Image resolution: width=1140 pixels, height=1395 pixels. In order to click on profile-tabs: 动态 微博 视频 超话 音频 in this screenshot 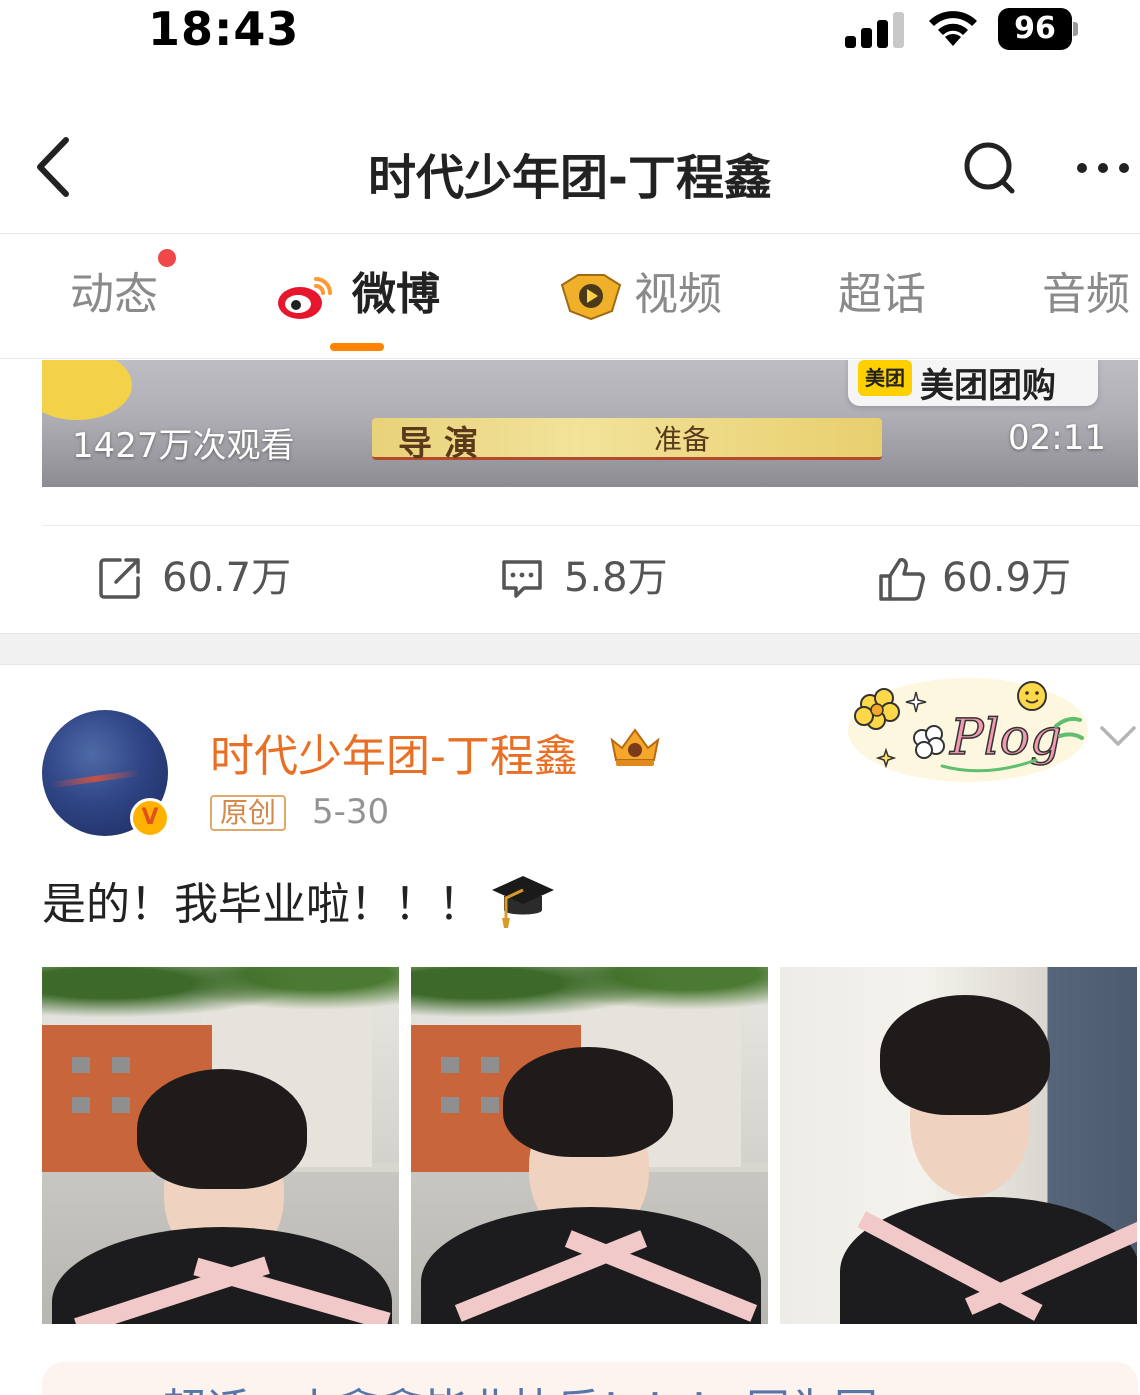, I will do `click(570, 297)`.